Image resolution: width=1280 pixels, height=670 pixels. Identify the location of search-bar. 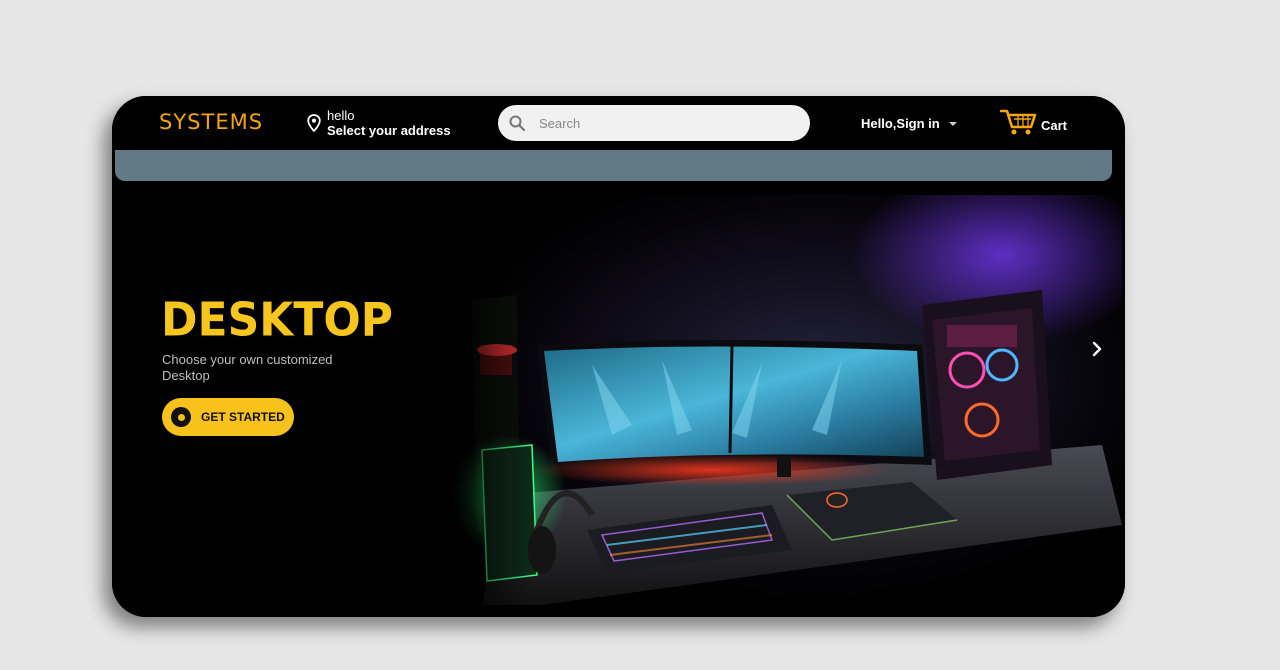
(654, 123).